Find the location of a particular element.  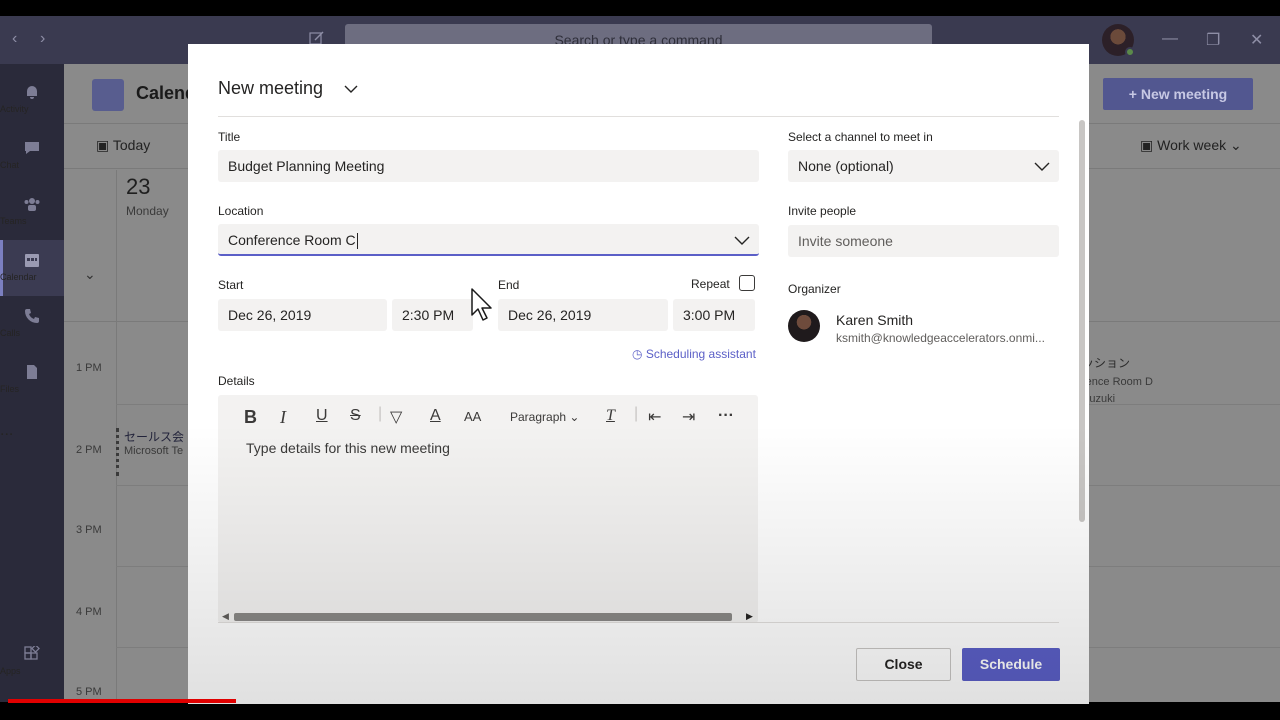

scroll-right-icon: ▶ is located at coordinates (749, 616).